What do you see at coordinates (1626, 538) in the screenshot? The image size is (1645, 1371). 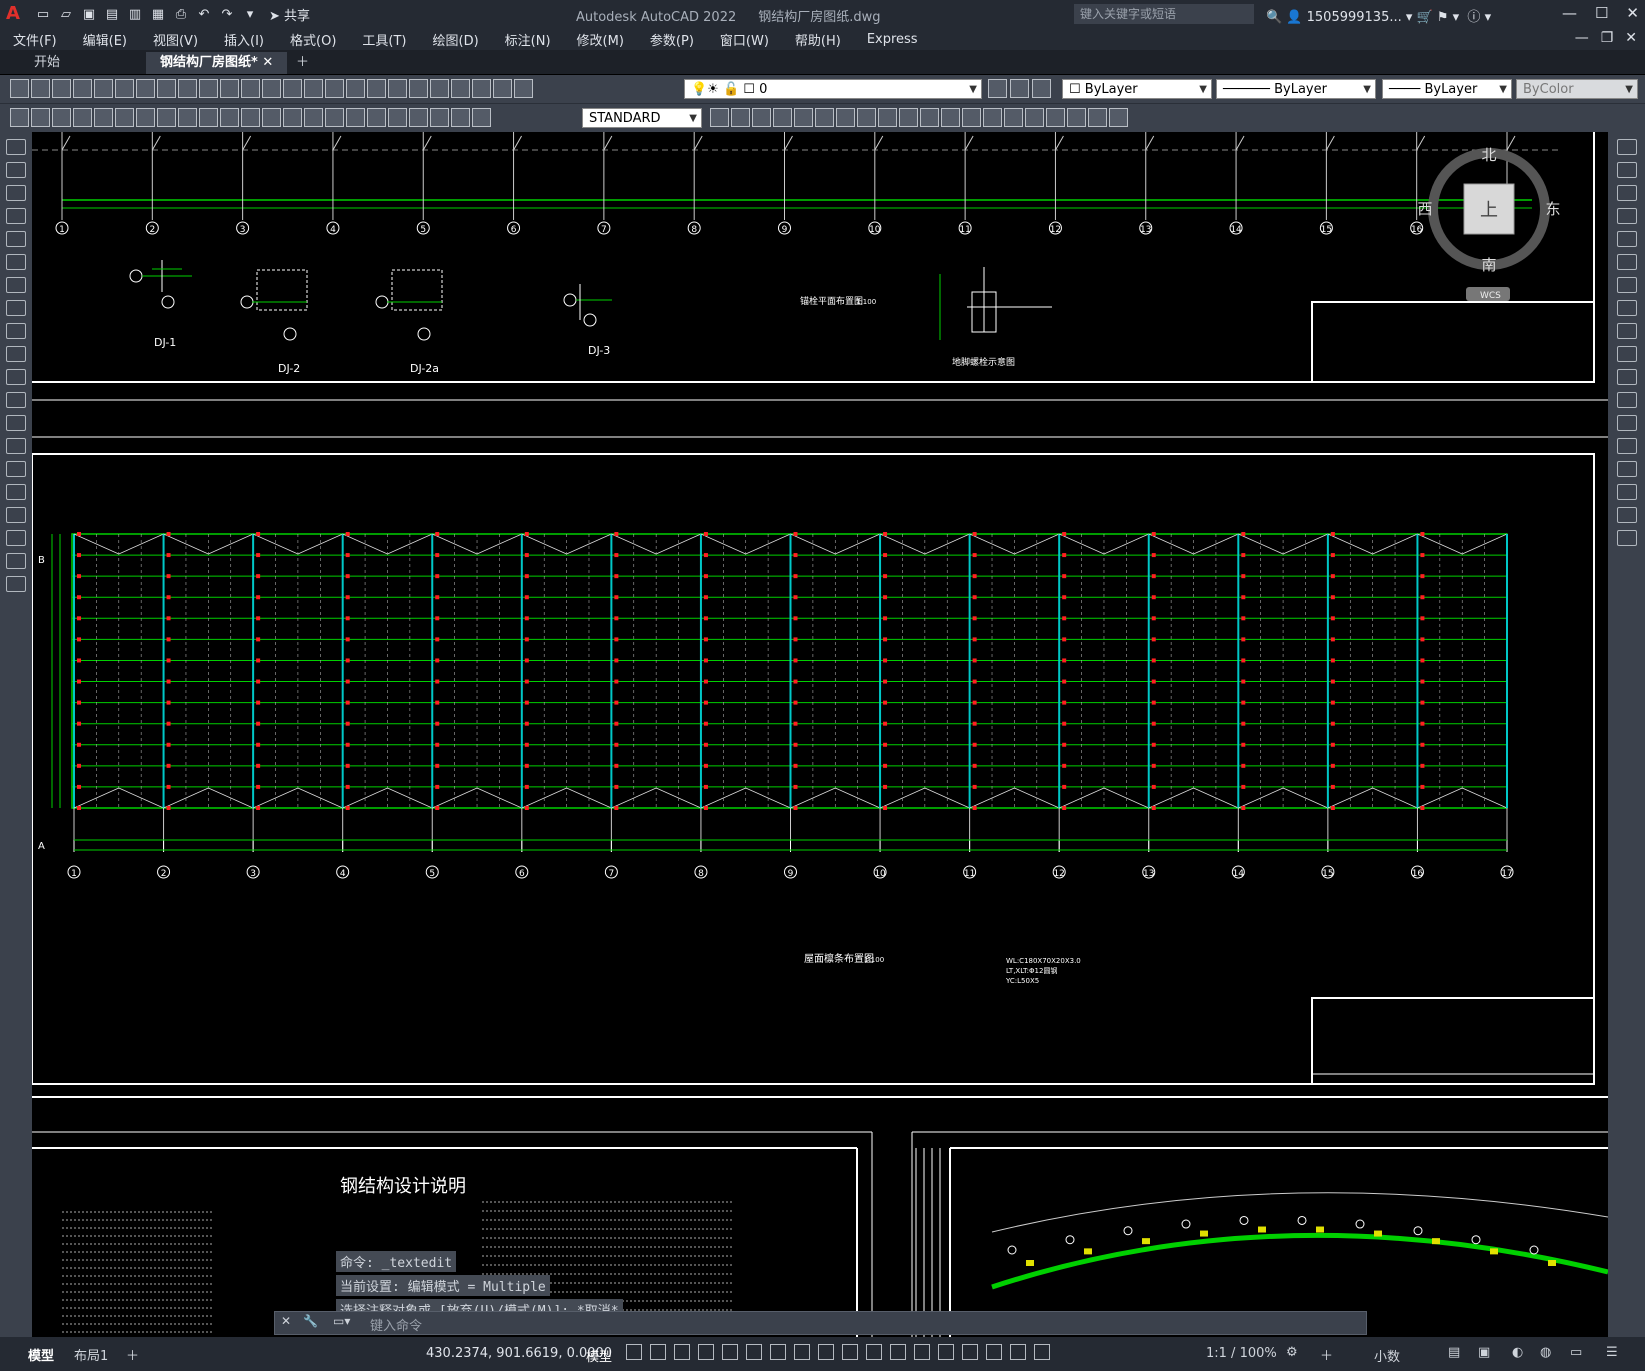 I see `explode-side-icon` at bounding box center [1626, 538].